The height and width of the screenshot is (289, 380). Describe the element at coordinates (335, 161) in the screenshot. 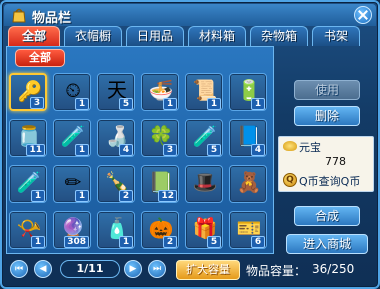

I see `currency-value: 778` at that location.